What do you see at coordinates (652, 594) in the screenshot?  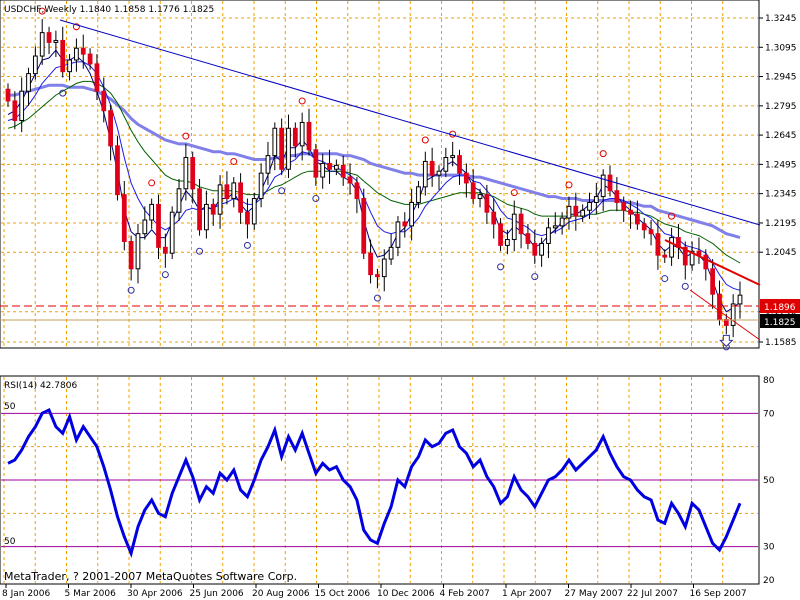 I see `time-tick-label: 22 Jul 2007` at bounding box center [652, 594].